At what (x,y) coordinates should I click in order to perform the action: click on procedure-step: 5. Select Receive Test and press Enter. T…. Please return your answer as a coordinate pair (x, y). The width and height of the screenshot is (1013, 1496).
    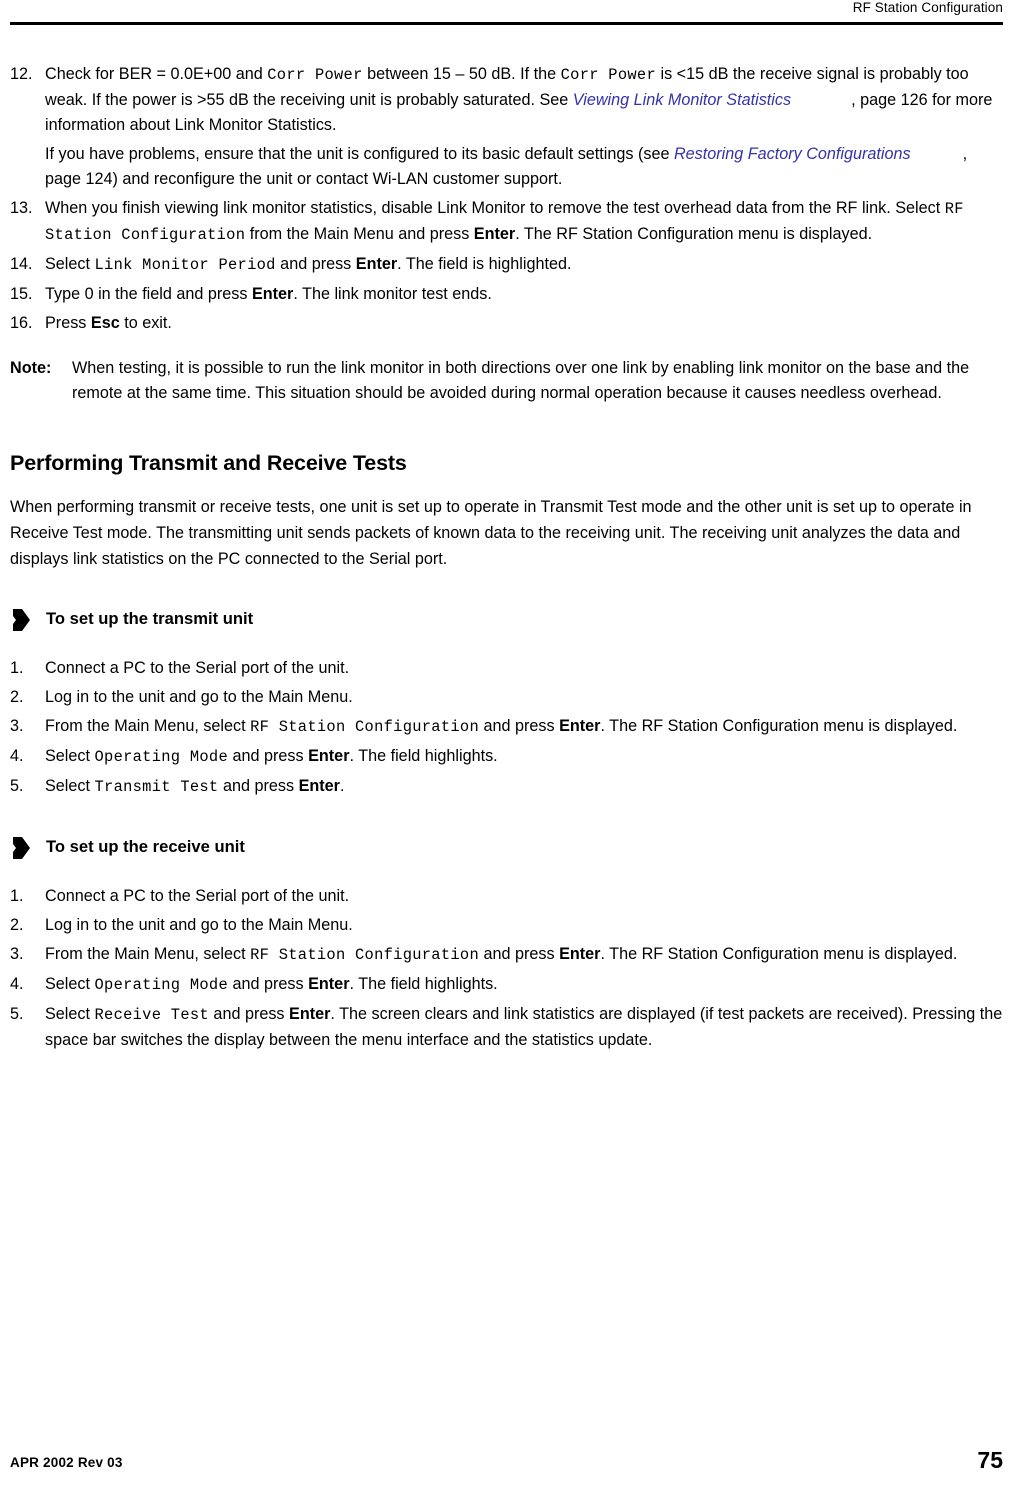
    Looking at the image, I should click on (506, 1027).